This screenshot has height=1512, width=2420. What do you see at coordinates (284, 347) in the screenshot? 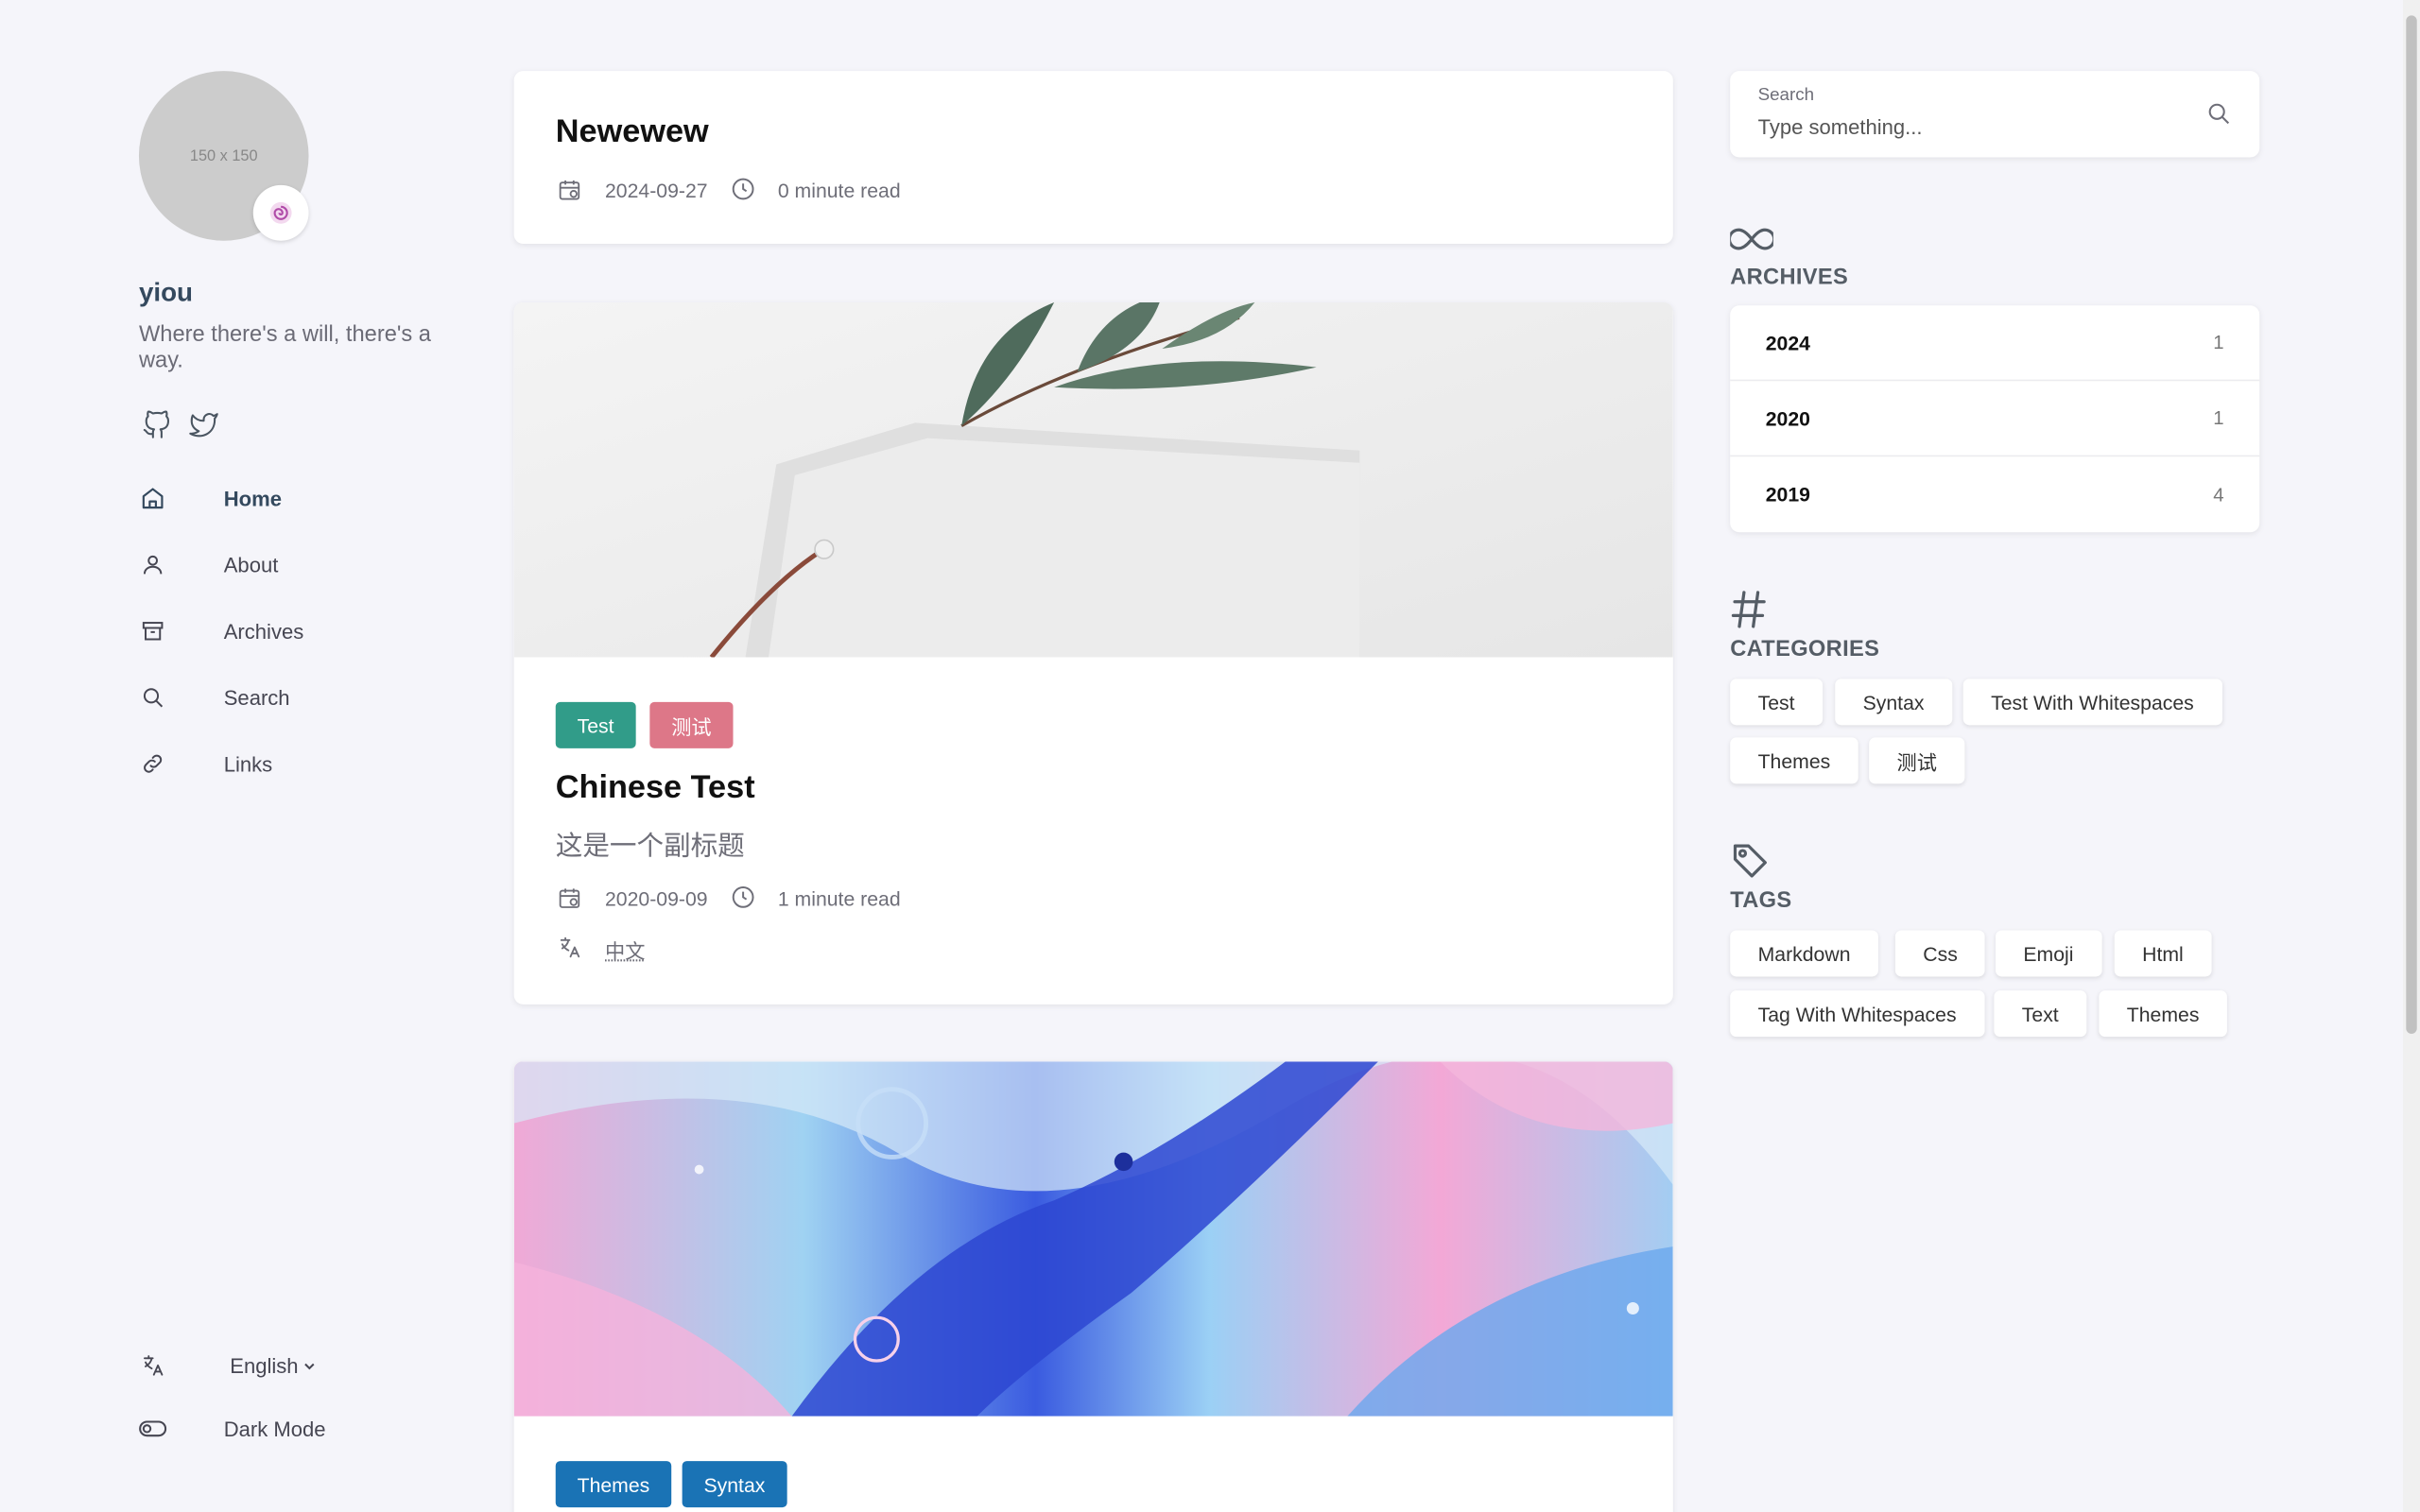
I see `site-description: Where there's a will, there's a way.` at bounding box center [284, 347].